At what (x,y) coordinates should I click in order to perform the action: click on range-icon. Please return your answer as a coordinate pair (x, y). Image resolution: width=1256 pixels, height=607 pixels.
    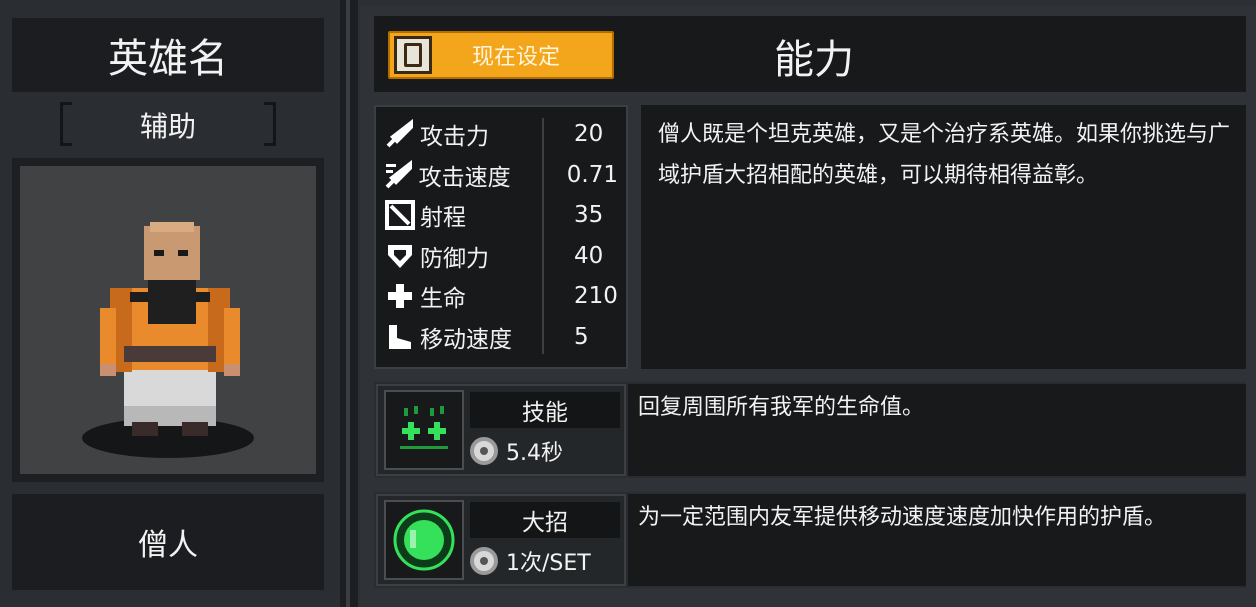
    Looking at the image, I should click on (400, 215).